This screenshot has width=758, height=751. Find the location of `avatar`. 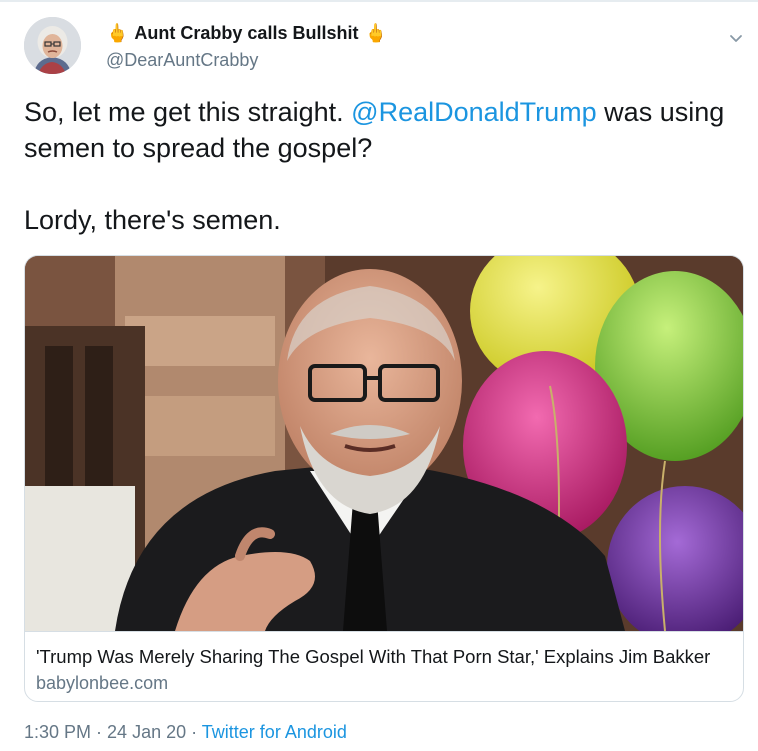

avatar is located at coordinates (52, 45).